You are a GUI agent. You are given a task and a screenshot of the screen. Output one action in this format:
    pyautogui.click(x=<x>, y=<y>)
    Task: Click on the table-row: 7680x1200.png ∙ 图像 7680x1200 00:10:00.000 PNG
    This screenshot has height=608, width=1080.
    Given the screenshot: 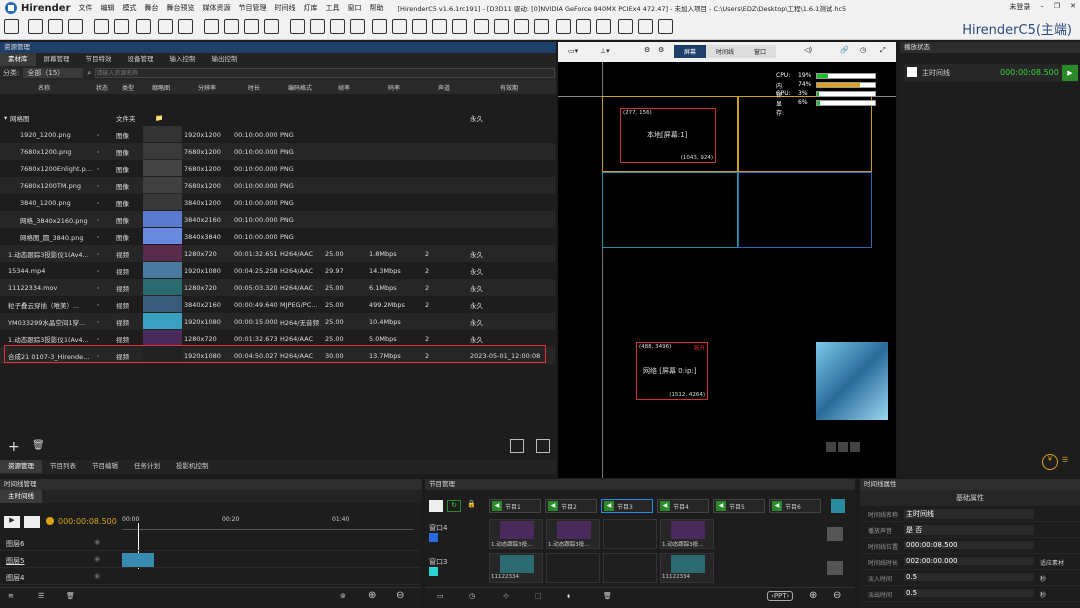 What is the action you would take?
    pyautogui.click(x=277, y=151)
    